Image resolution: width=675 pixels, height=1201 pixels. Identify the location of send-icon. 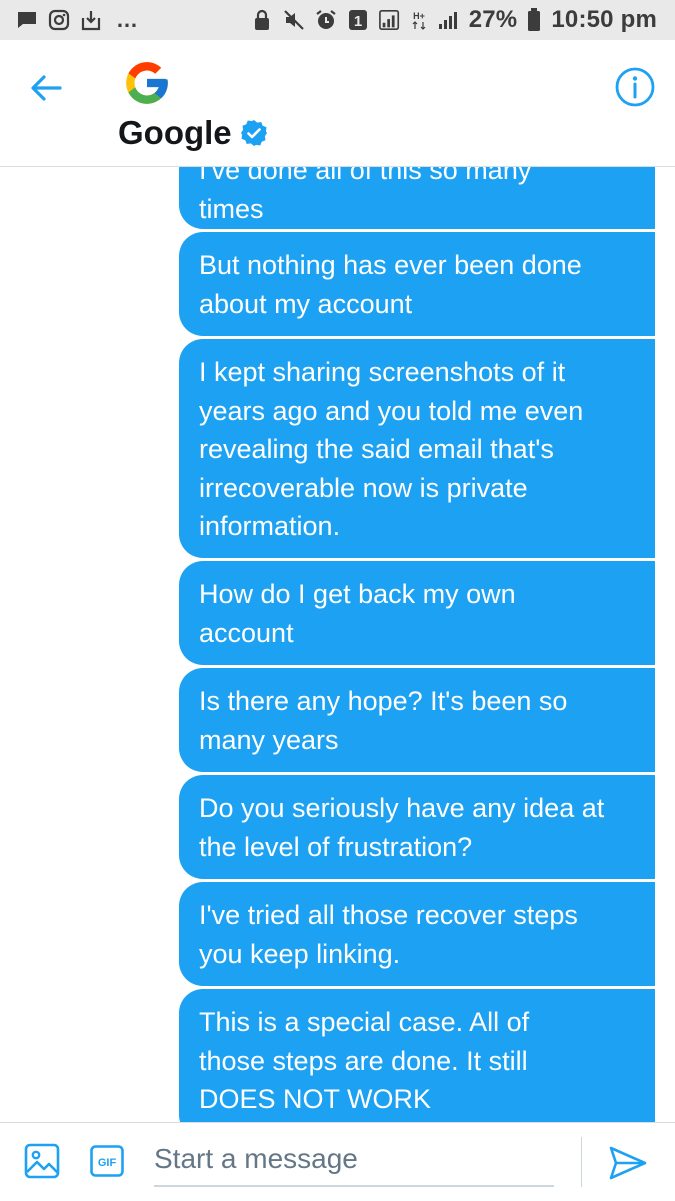
(628, 1163).